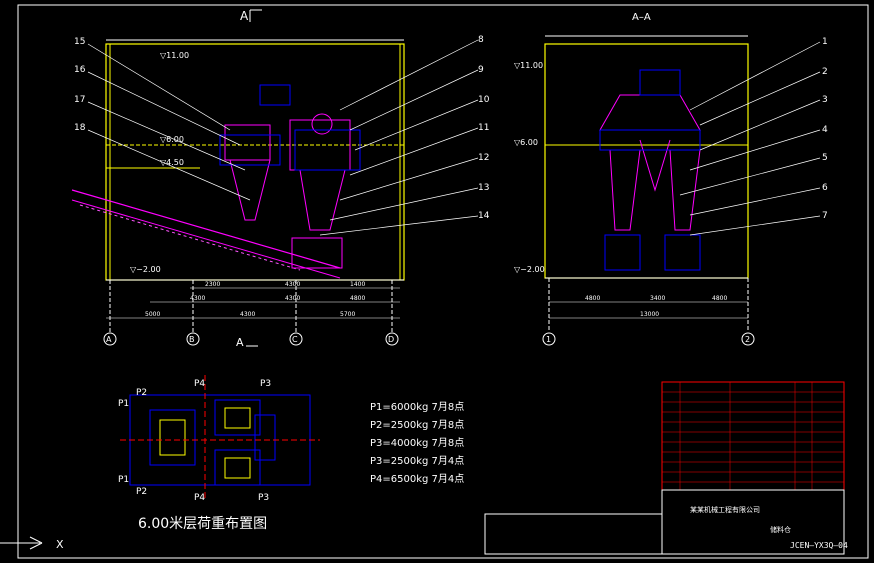 This screenshot has height=563, width=874. I want to click on callout-16: 16, so click(80, 70).